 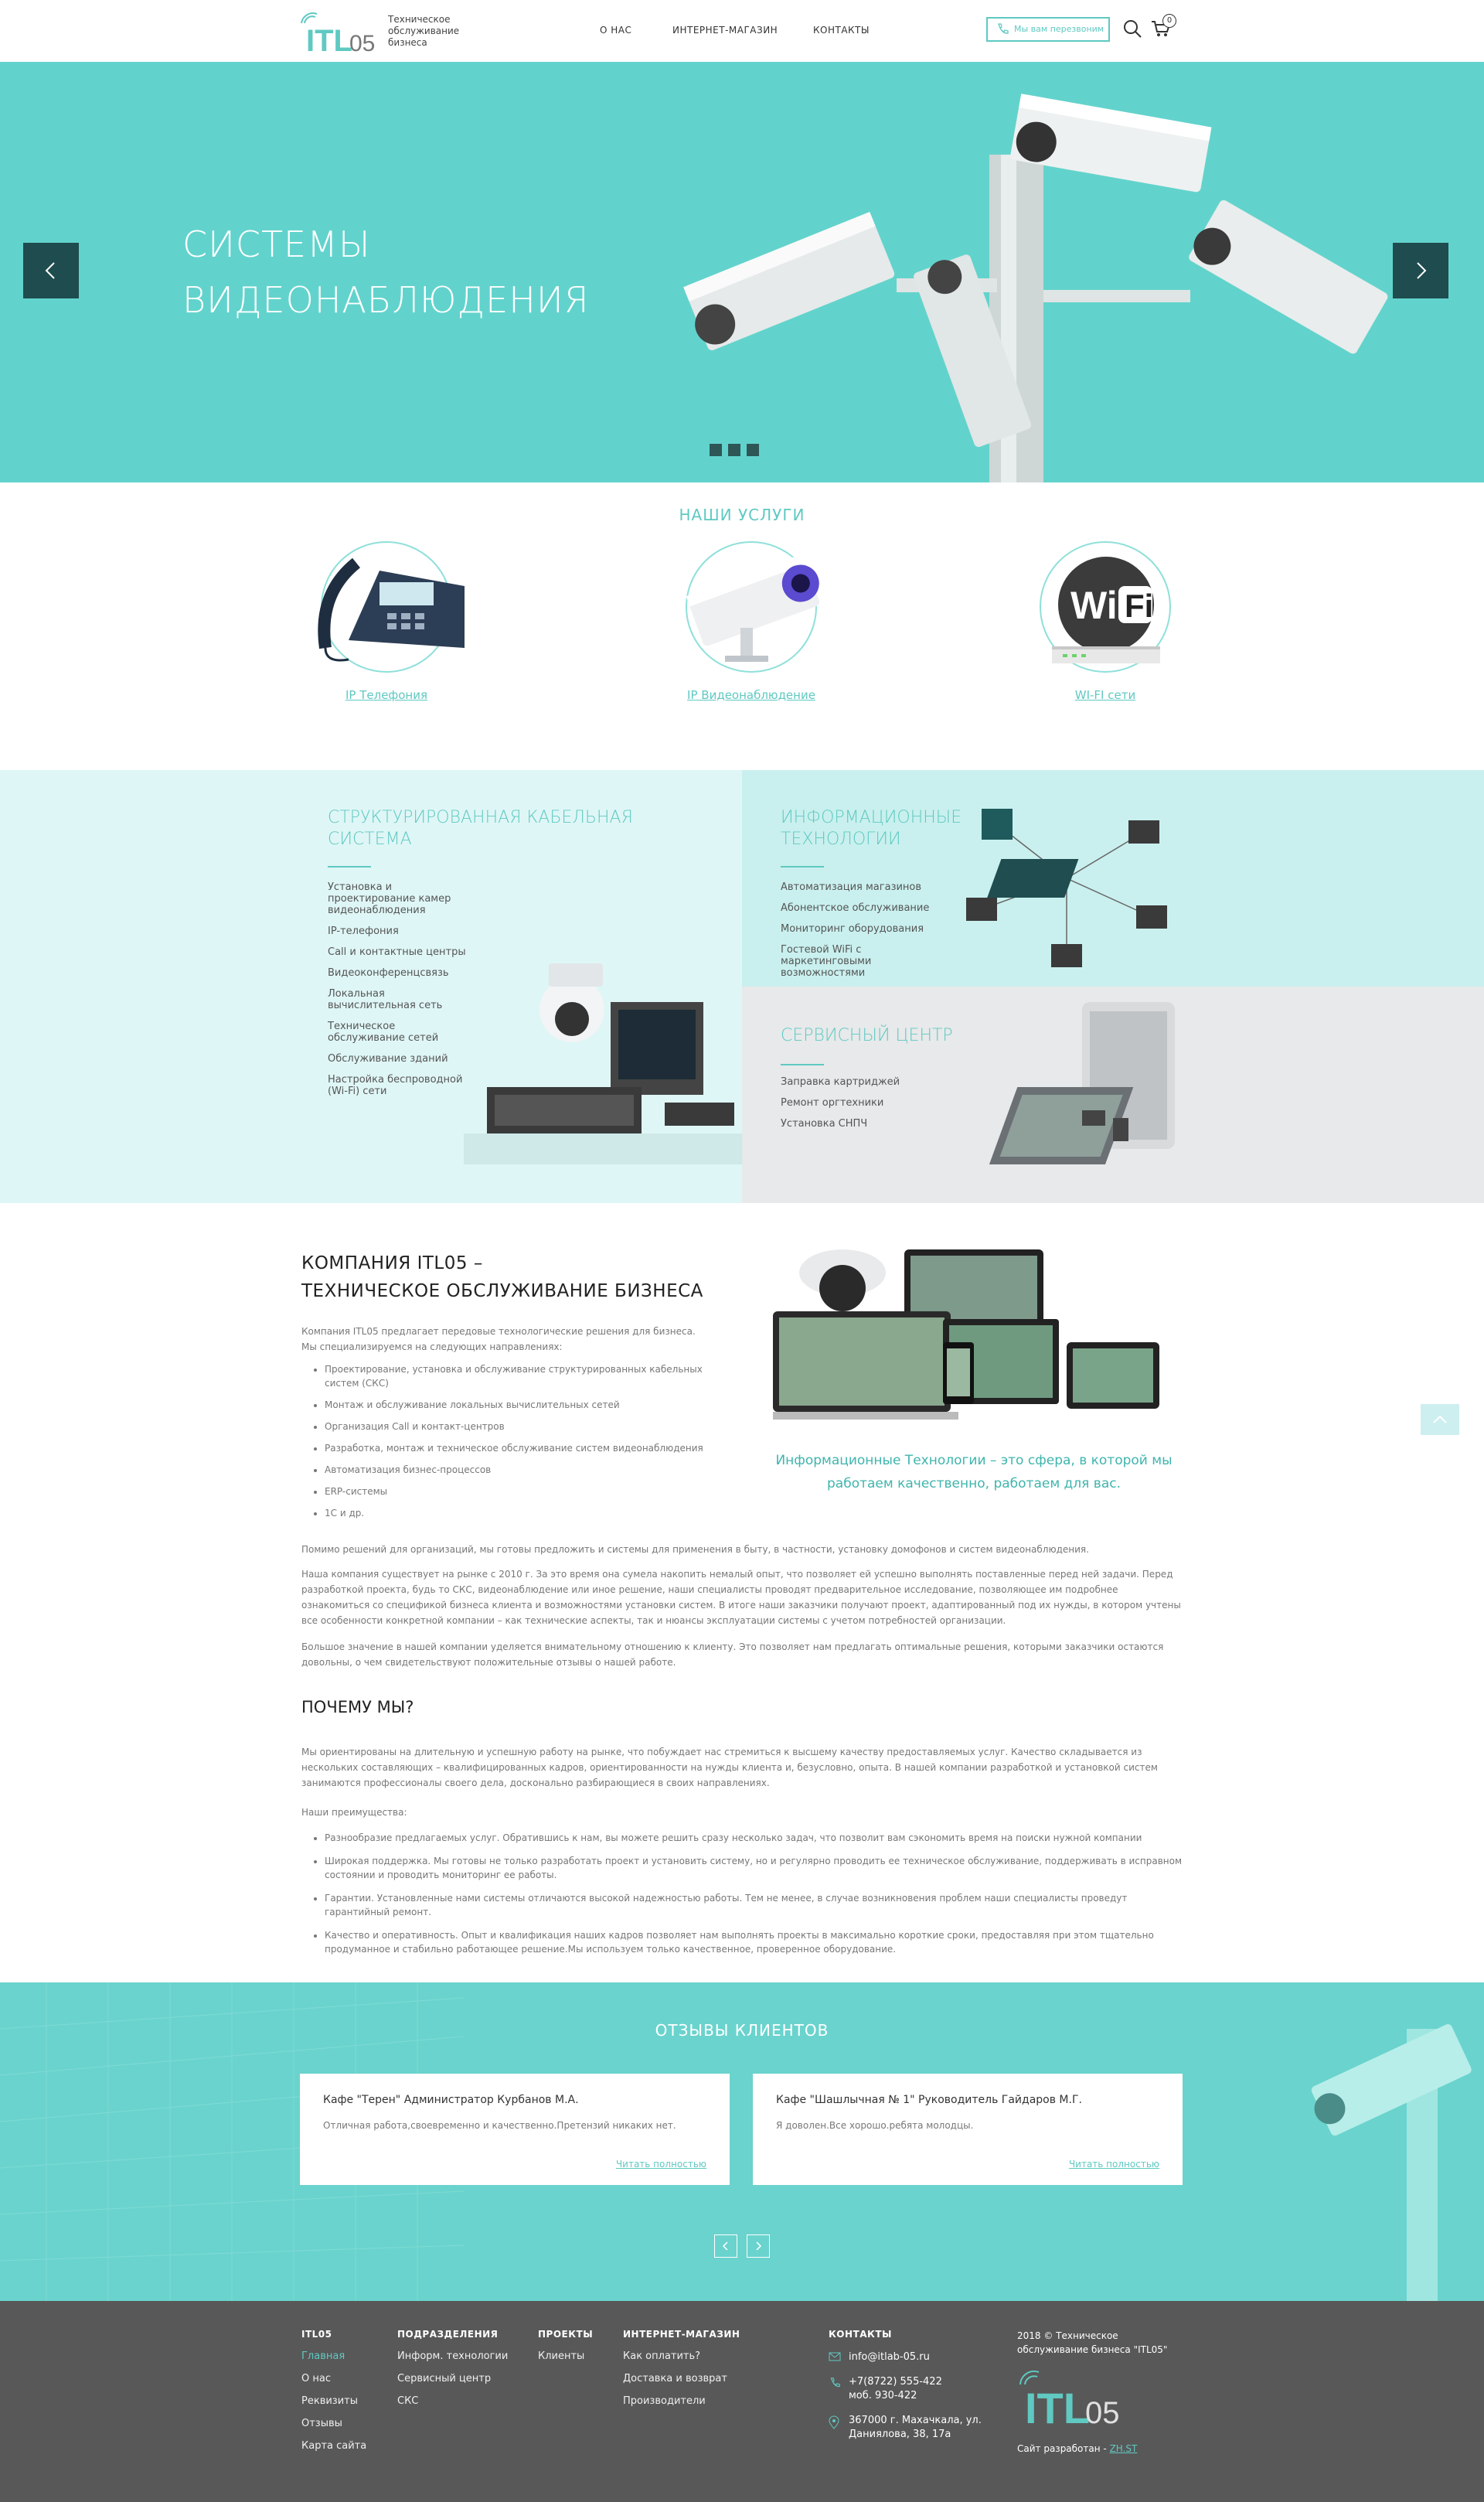 I want to click on hero-prev-button, so click(x=51, y=270).